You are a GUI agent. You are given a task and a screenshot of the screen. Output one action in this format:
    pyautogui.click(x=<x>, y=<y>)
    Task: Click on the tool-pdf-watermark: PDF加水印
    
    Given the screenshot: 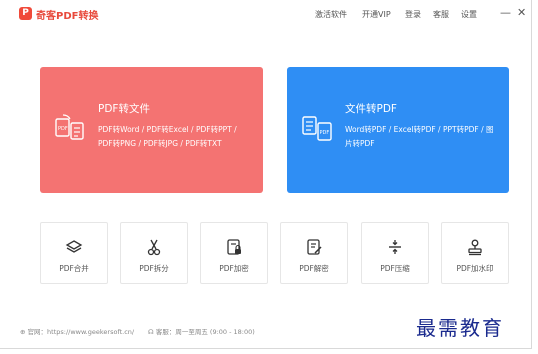 What is the action you would take?
    pyautogui.click(x=475, y=253)
    